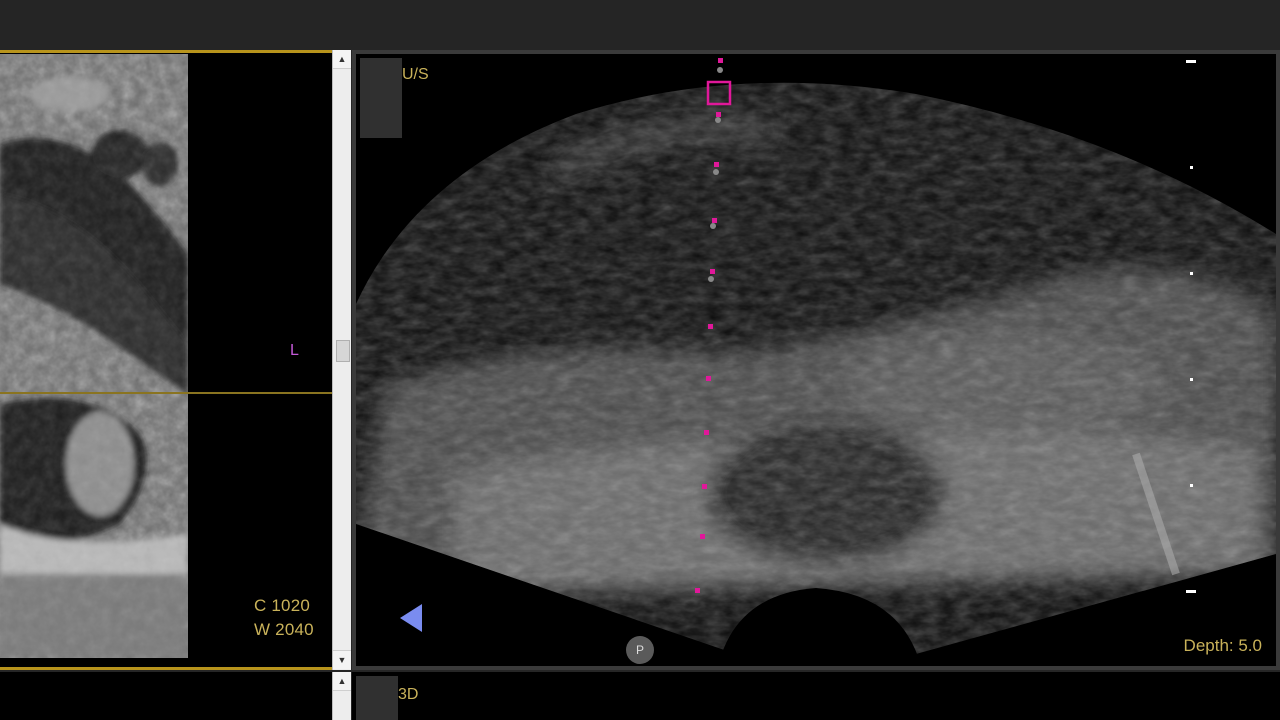  I want to click on mri-image, so click(94, 356).